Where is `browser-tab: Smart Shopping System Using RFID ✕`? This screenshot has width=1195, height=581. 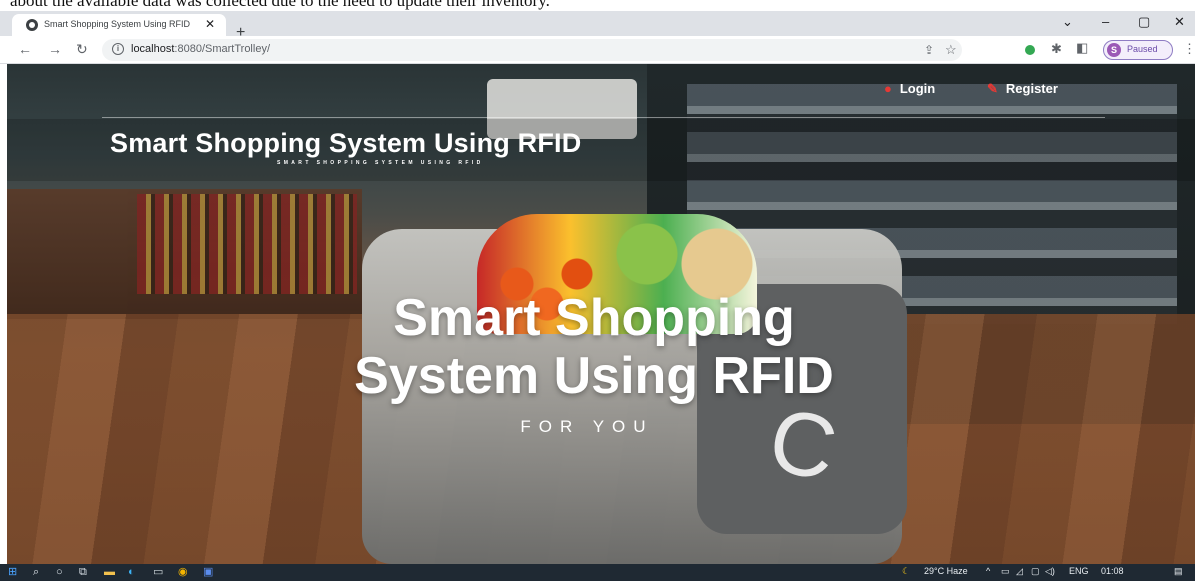
browser-tab: Smart Shopping System Using RFID ✕ is located at coordinates (119, 25).